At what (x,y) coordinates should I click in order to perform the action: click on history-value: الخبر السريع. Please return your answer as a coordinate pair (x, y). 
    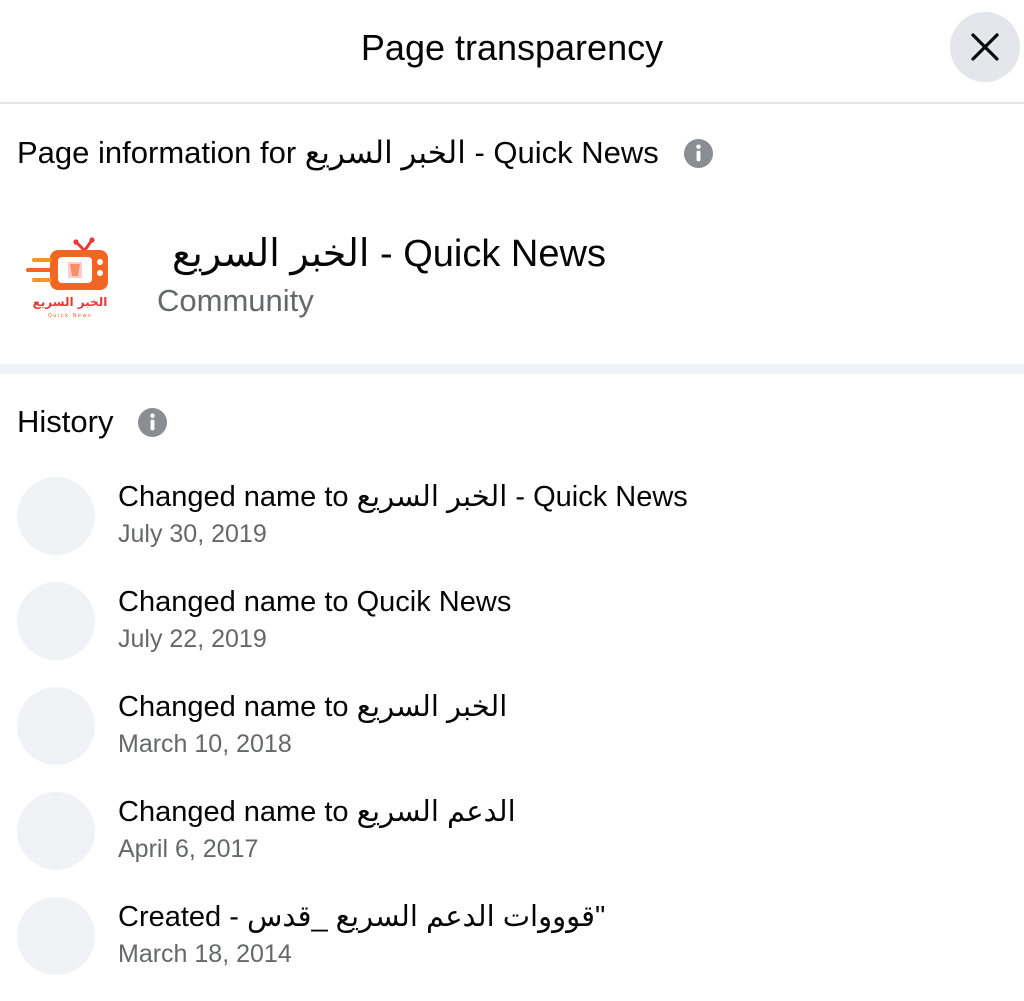
    Looking at the image, I should click on (432, 707).